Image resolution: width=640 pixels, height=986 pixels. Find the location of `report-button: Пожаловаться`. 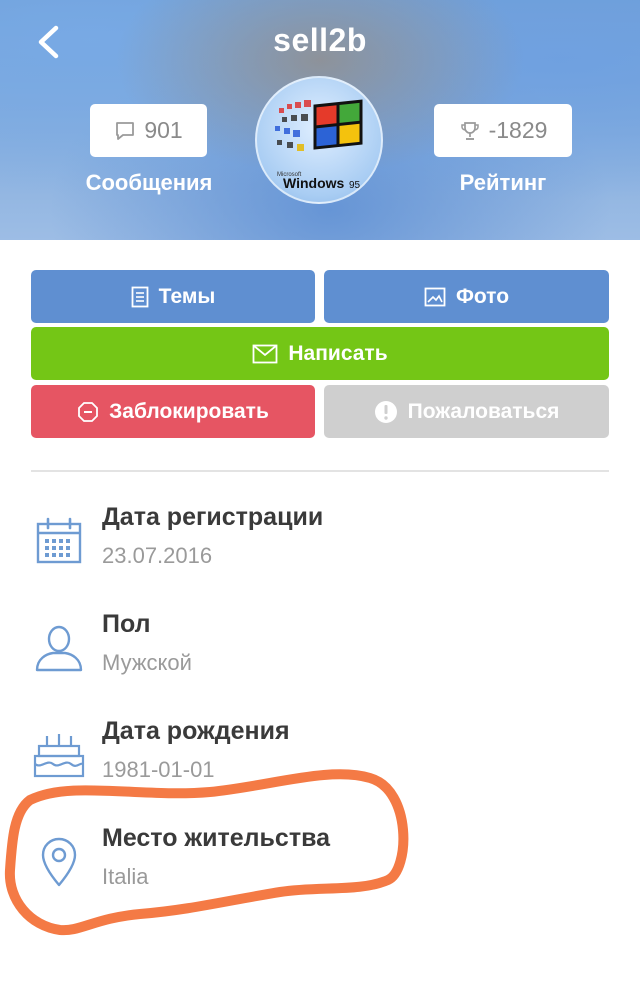

report-button: Пожаловаться is located at coordinates (466, 411).